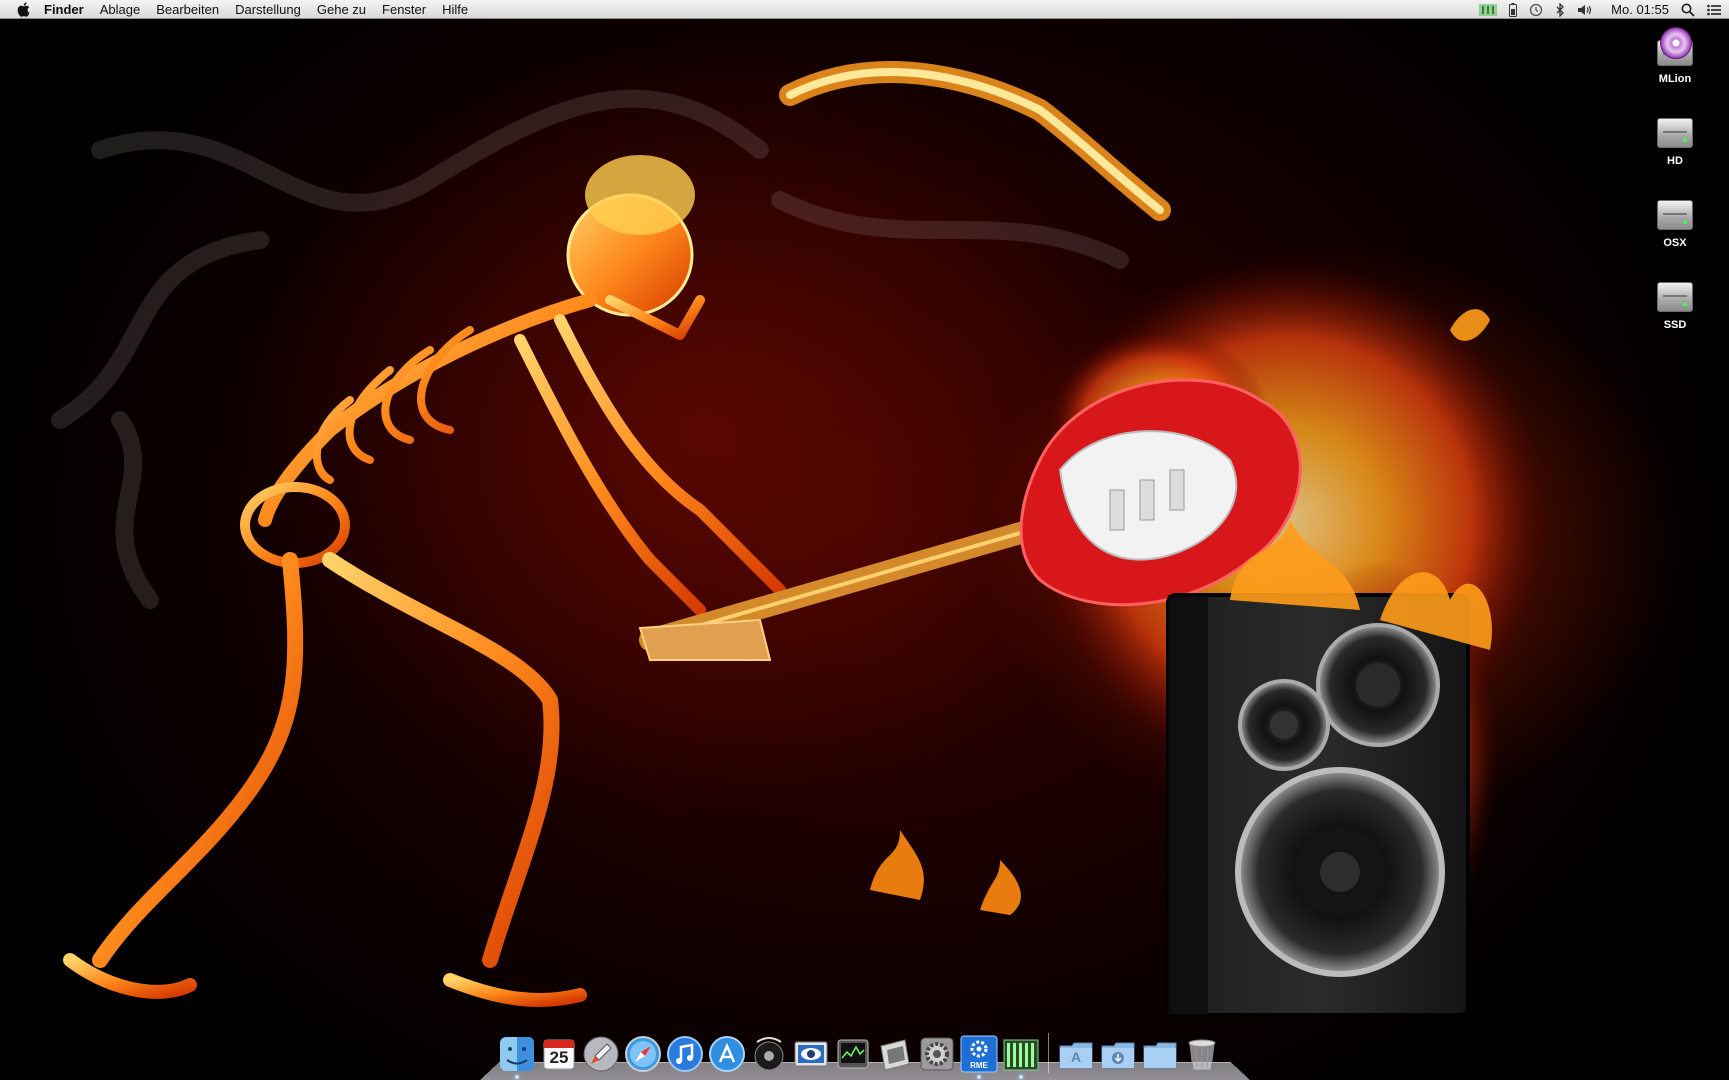 This screenshot has height=1080, width=1729. I want to click on dock-mixer, so click(1021, 1057).